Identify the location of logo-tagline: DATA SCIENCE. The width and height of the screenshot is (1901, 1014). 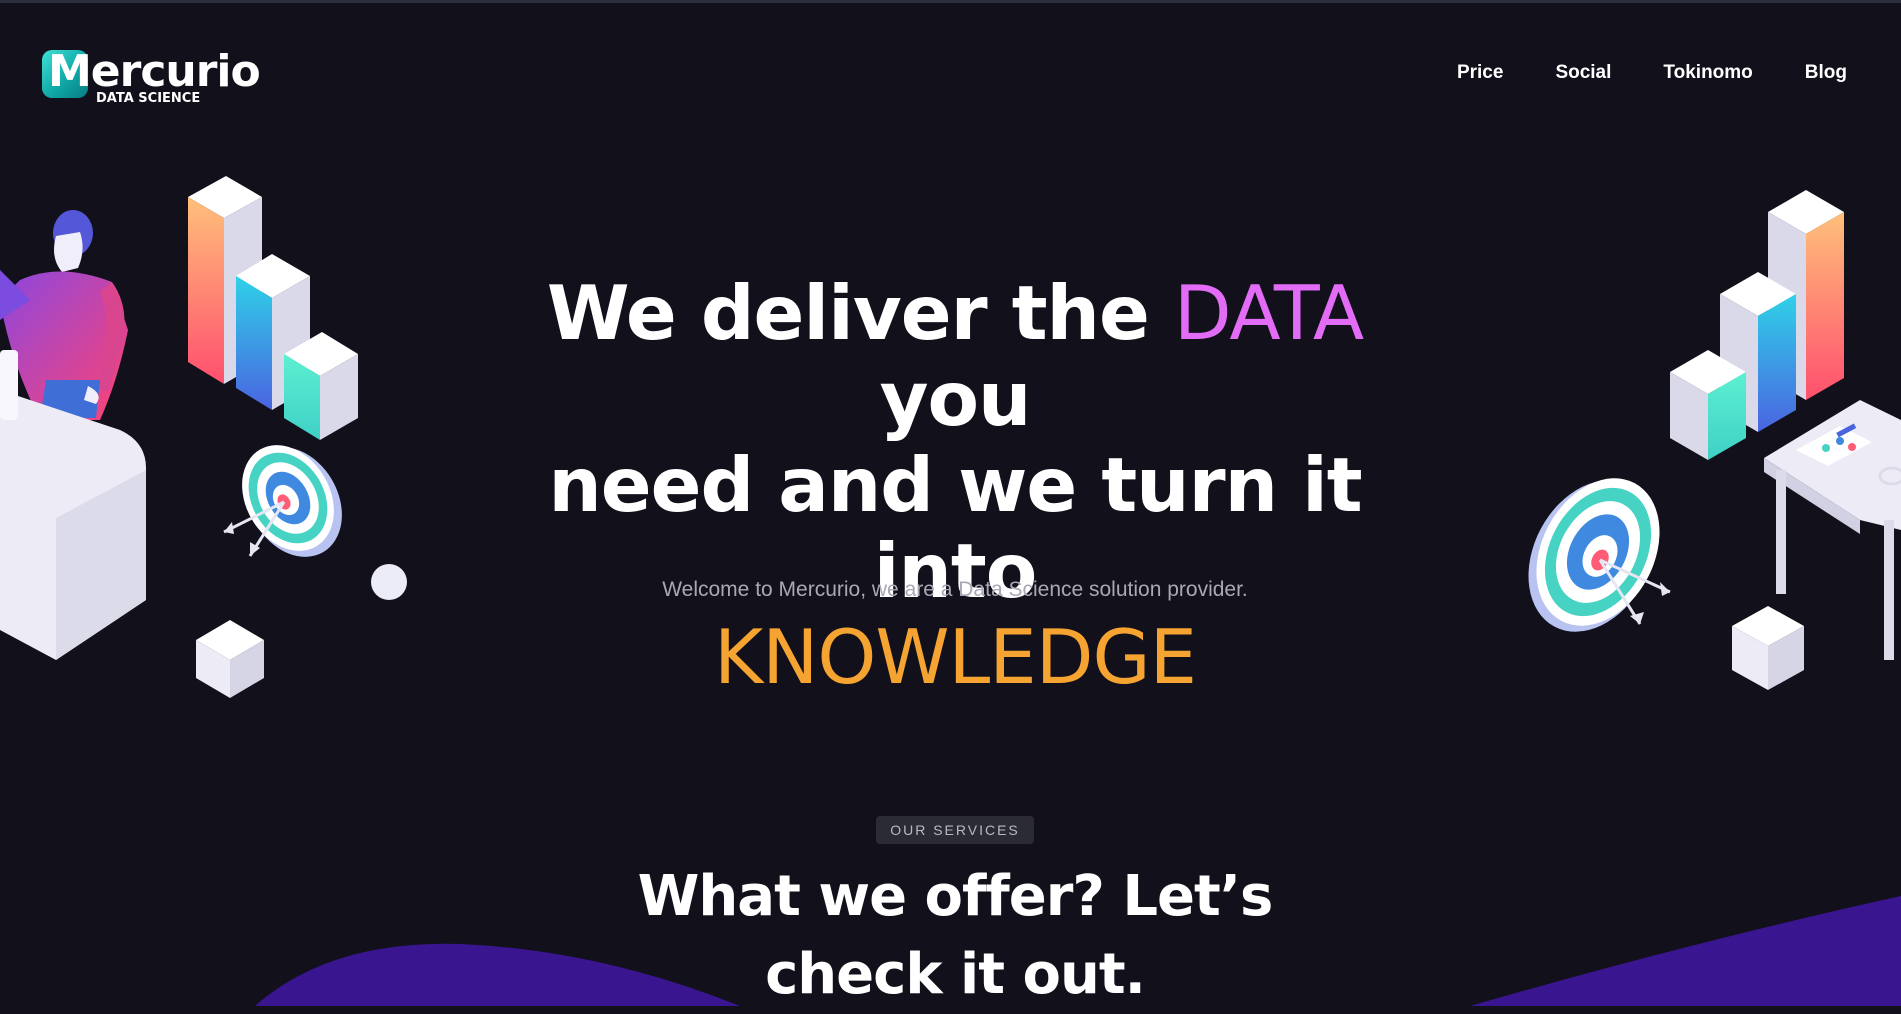
(148, 98).